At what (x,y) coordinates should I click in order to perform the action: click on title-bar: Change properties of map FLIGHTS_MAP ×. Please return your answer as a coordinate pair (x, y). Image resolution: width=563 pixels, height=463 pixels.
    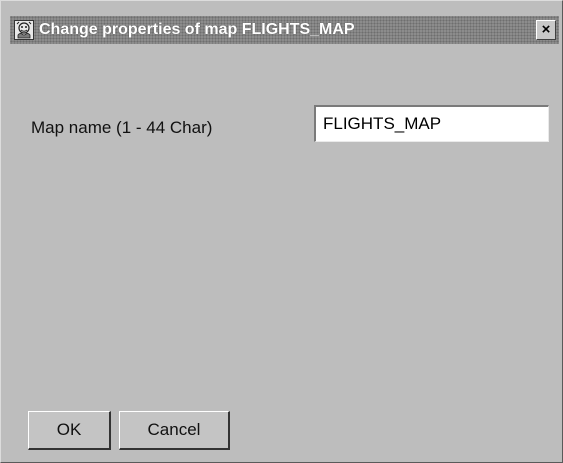
    Looking at the image, I should click on (284, 30).